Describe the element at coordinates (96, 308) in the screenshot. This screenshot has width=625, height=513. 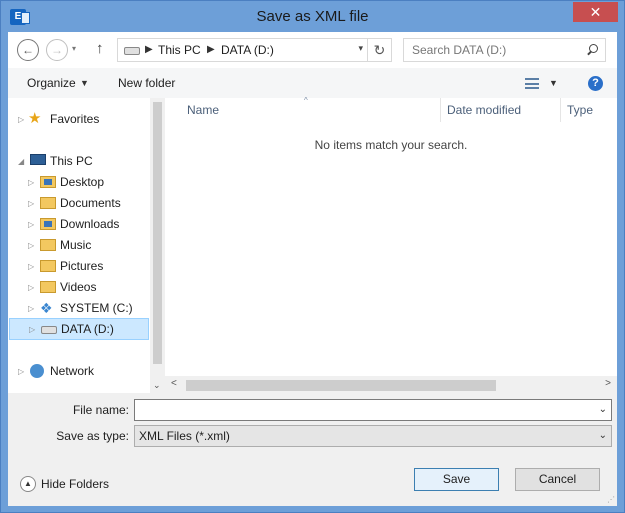
I see `nav-label: SYSTEM (C:)` at that location.